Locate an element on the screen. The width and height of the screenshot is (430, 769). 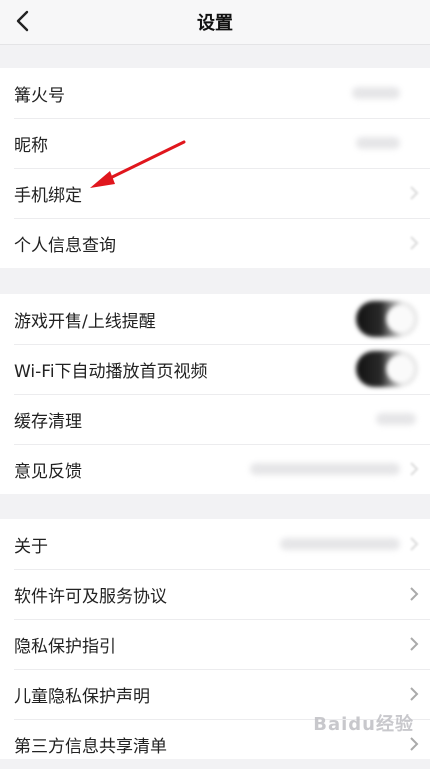
row-personal-info: 个人信息查询 is located at coordinates (215, 243).